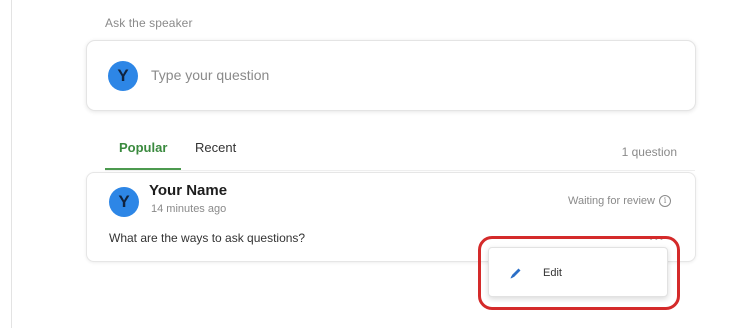 This screenshot has height=328, width=754. I want to click on review-status: Waiting for review i, so click(619, 201).